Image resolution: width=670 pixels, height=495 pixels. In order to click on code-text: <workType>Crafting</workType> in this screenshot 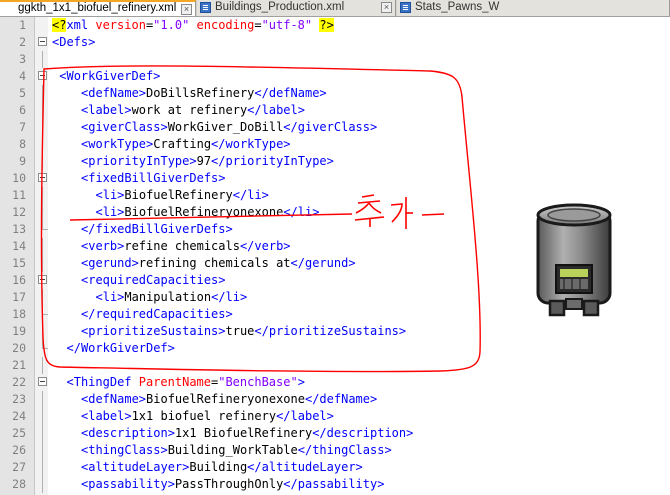, I will do `click(186, 144)`.